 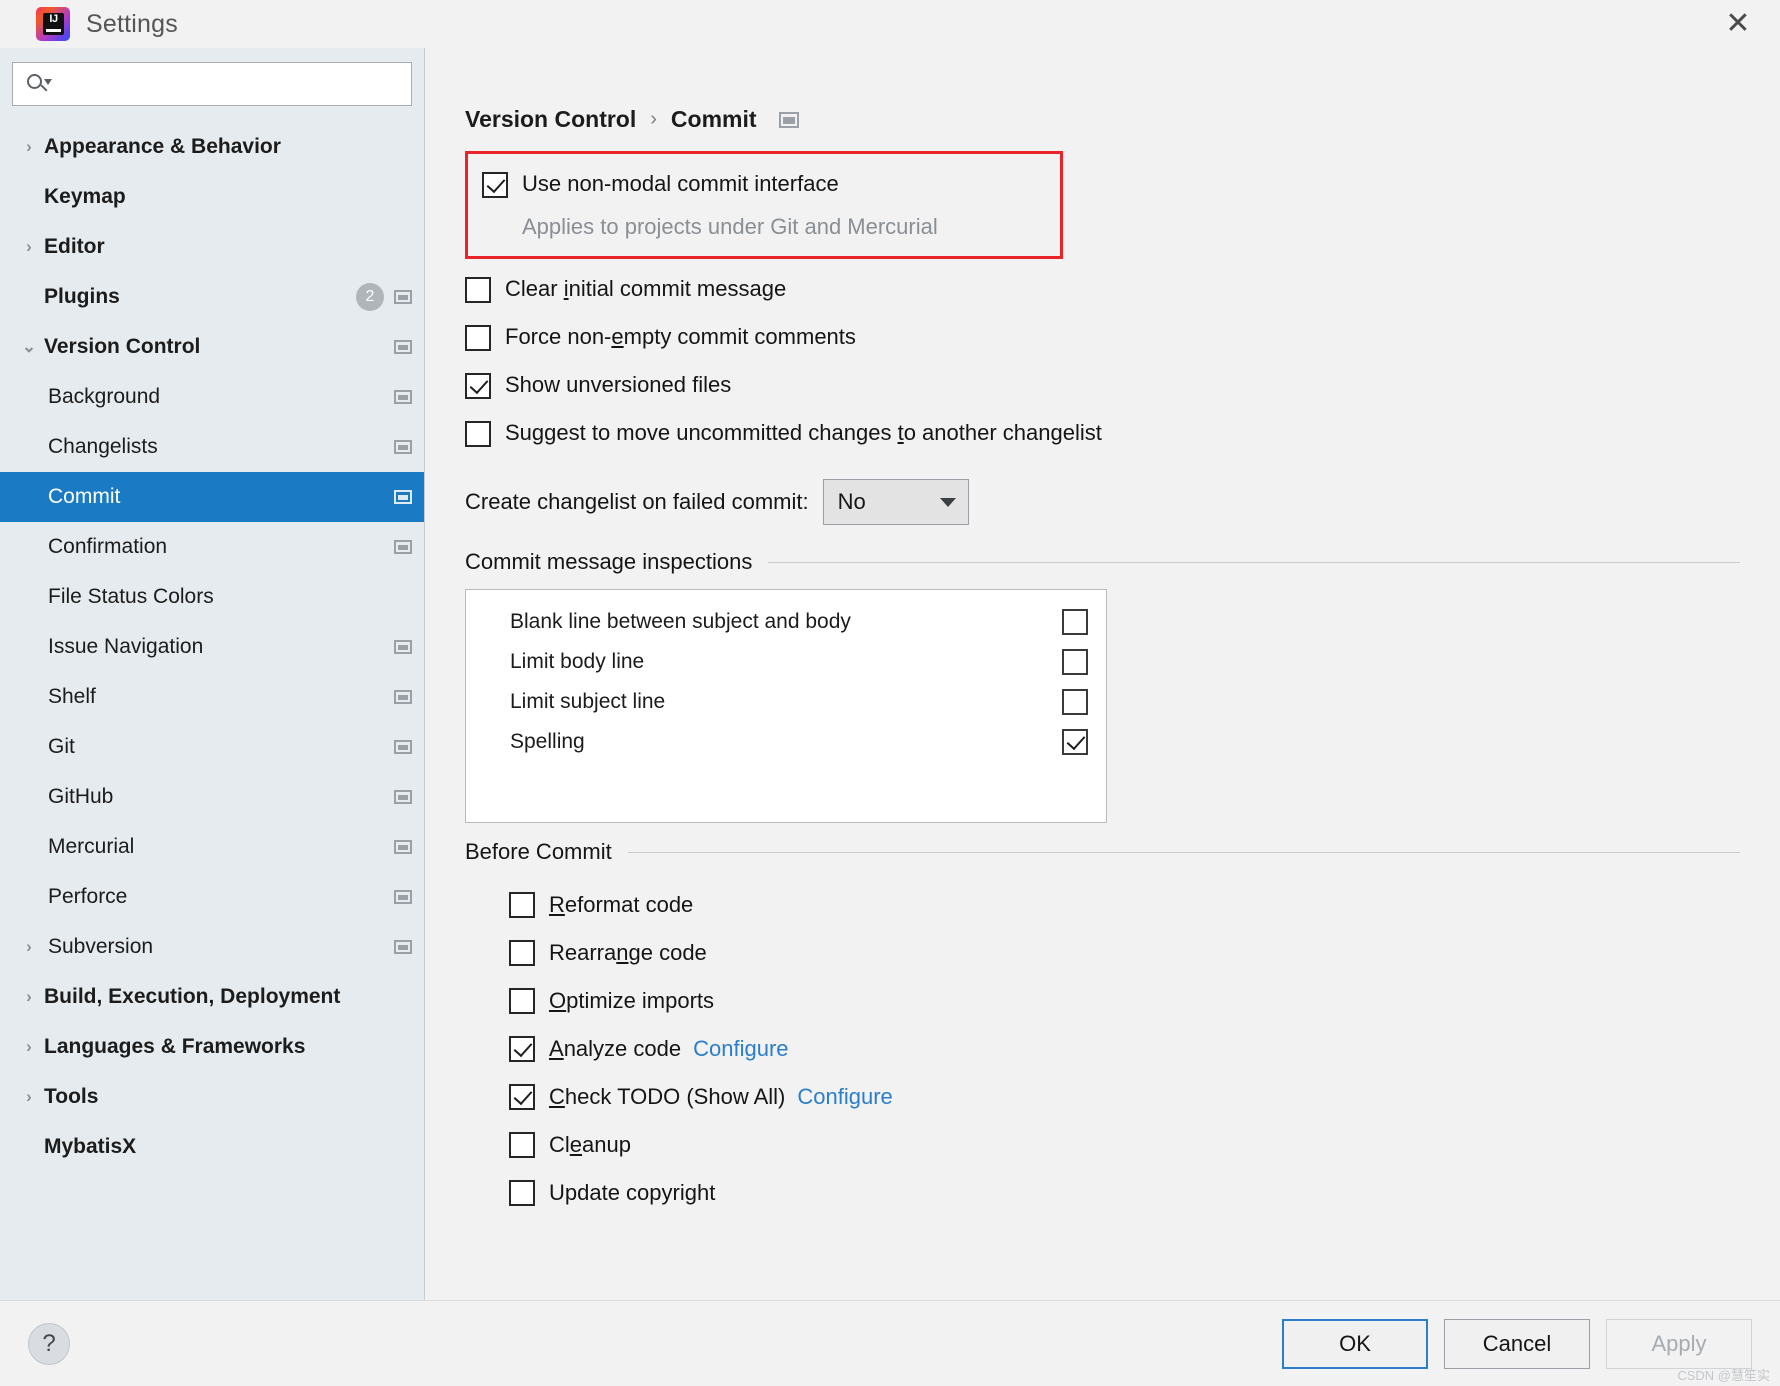 What do you see at coordinates (895, 502) in the screenshot?
I see `changelist-dropdown: No` at bounding box center [895, 502].